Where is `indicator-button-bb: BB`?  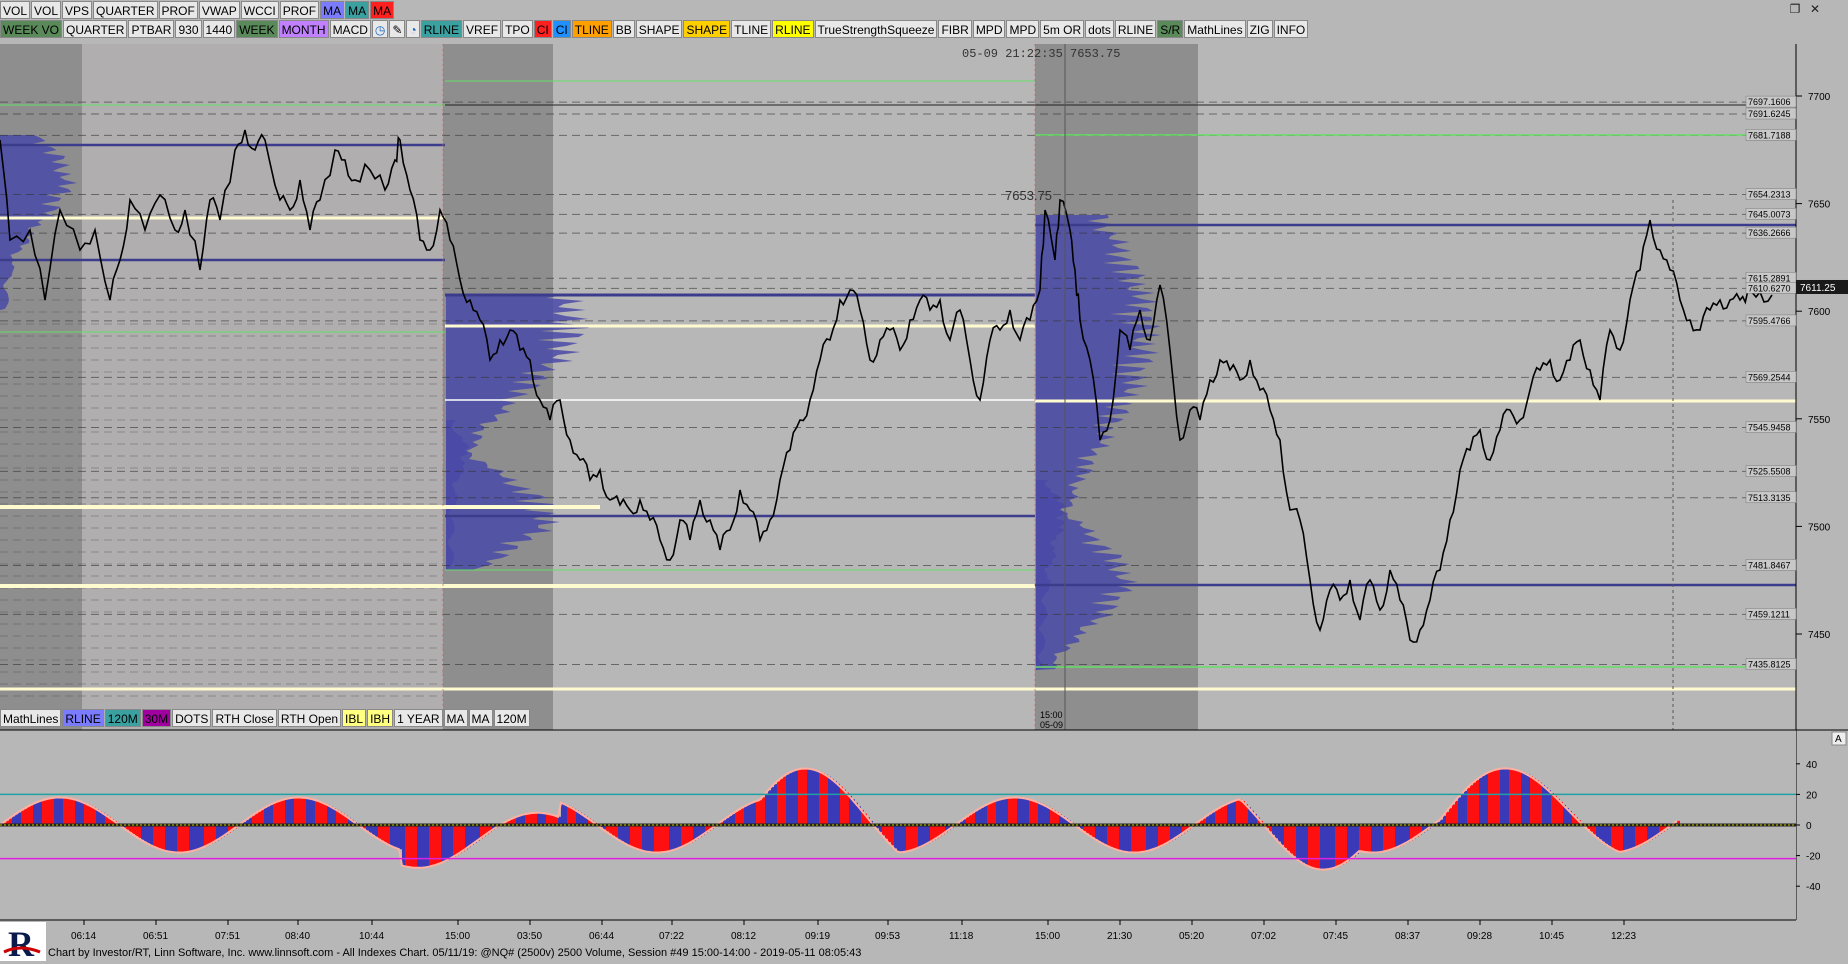
indicator-button-bb: BB is located at coordinates (624, 29).